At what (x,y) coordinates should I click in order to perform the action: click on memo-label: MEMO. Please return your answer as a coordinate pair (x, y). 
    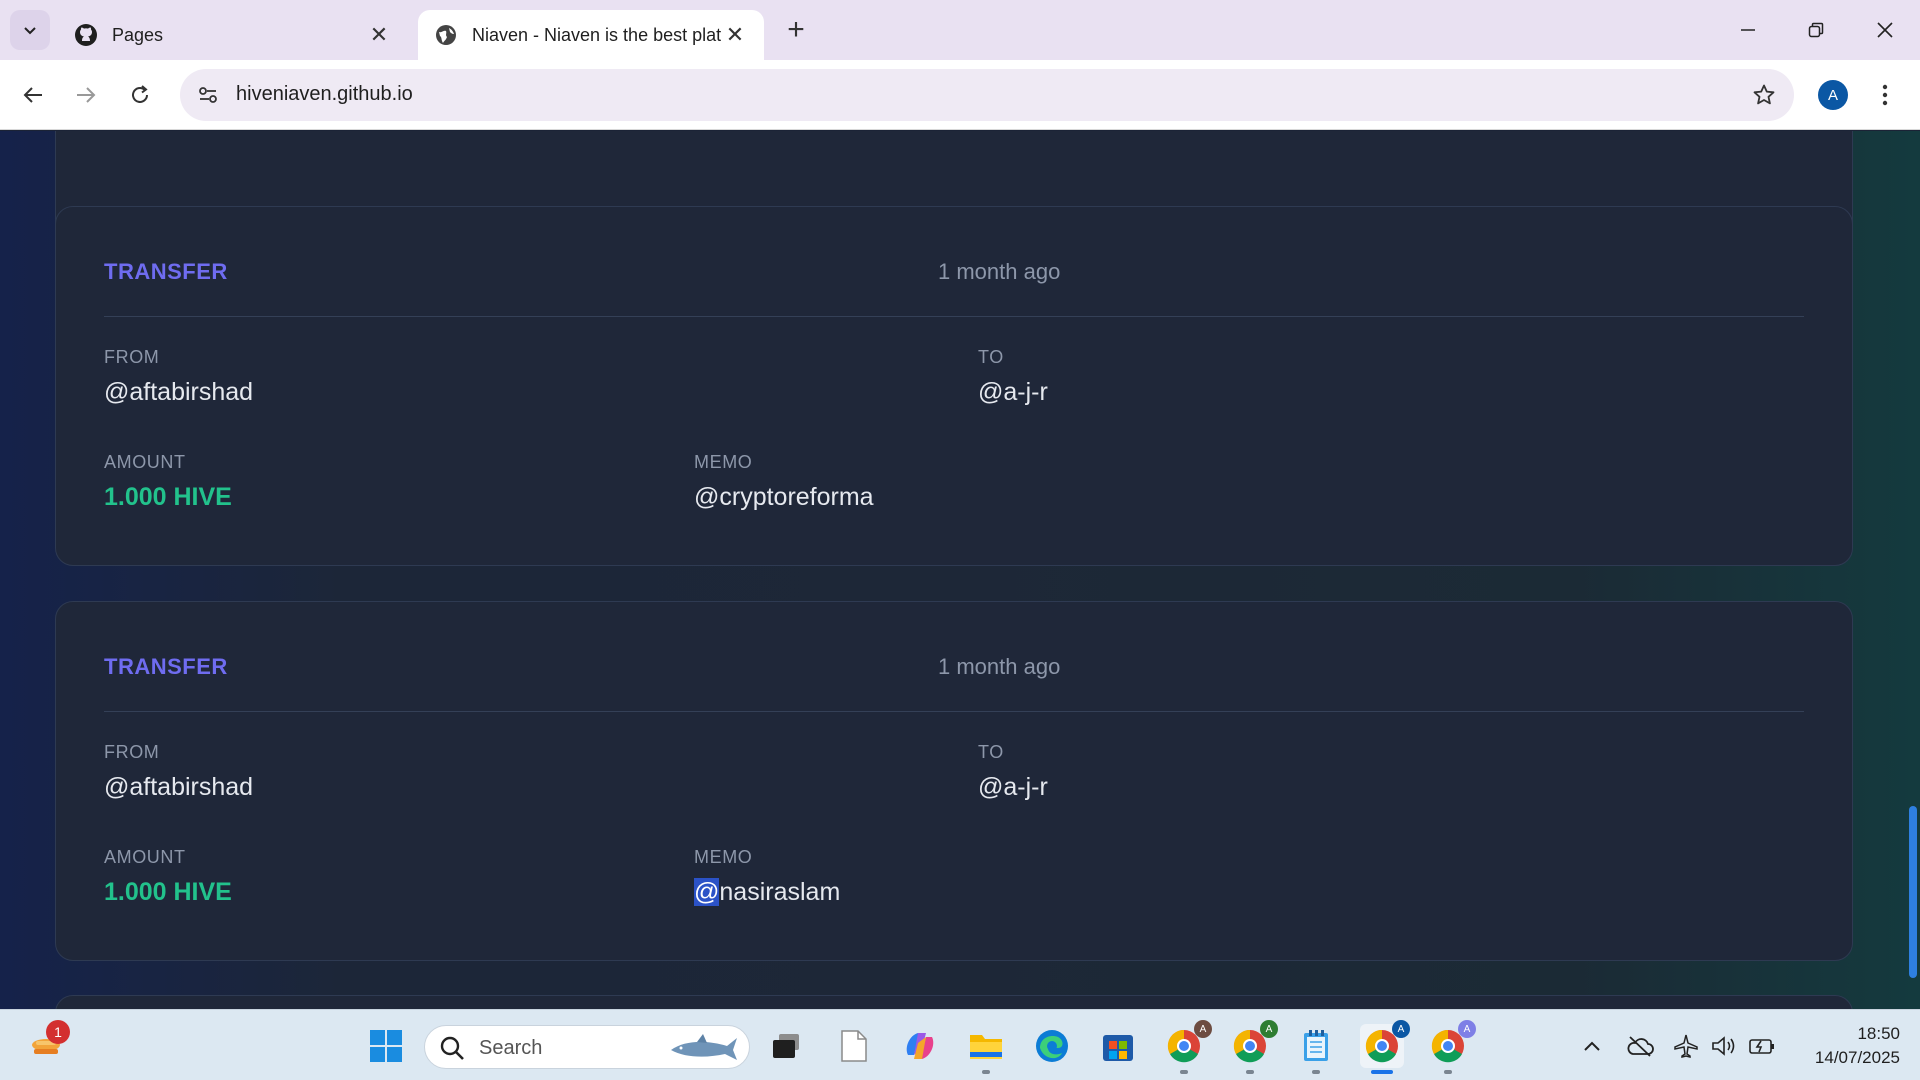
    Looking at the image, I should click on (723, 462).